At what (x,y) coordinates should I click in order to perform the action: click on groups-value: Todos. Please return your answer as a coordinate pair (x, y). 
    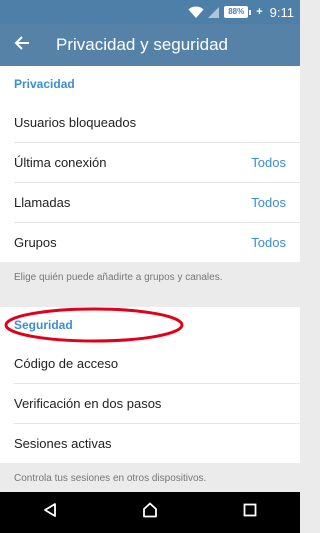
    Looking at the image, I should click on (268, 242).